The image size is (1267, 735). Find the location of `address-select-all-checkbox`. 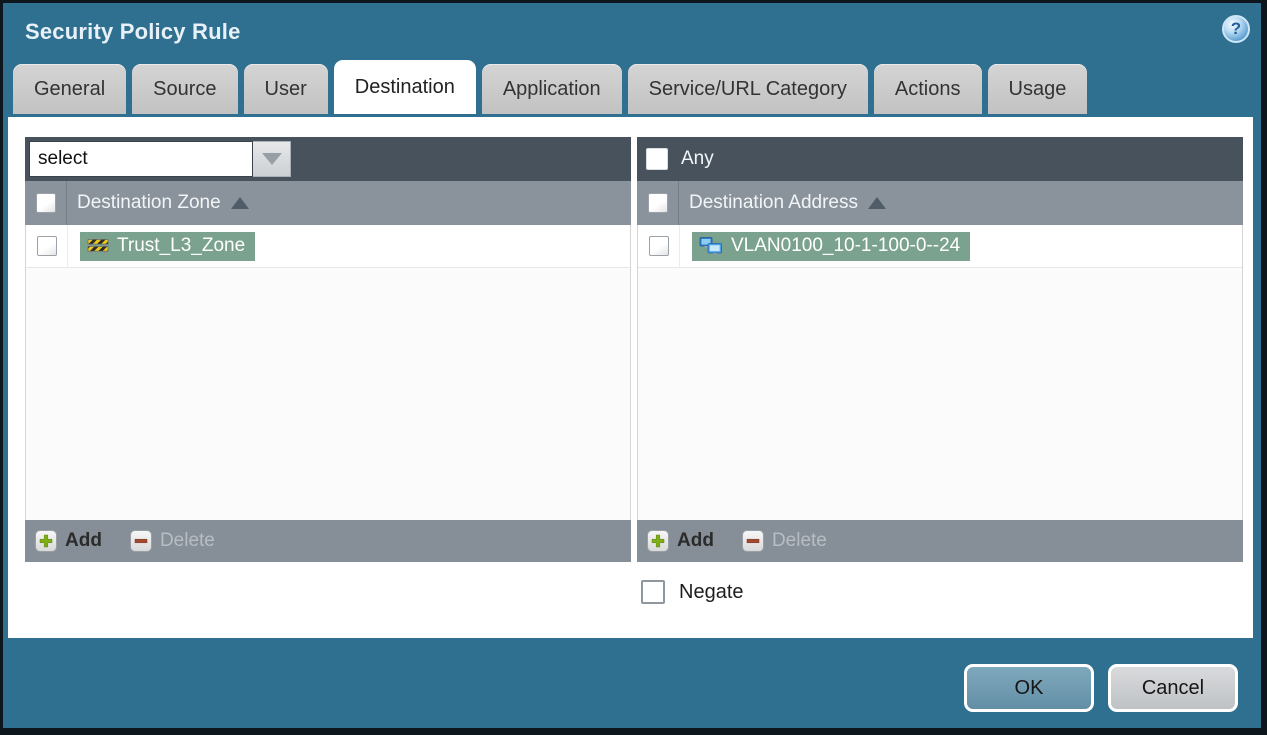

address-select-all-checkbox is located at coordinates (657, 203).